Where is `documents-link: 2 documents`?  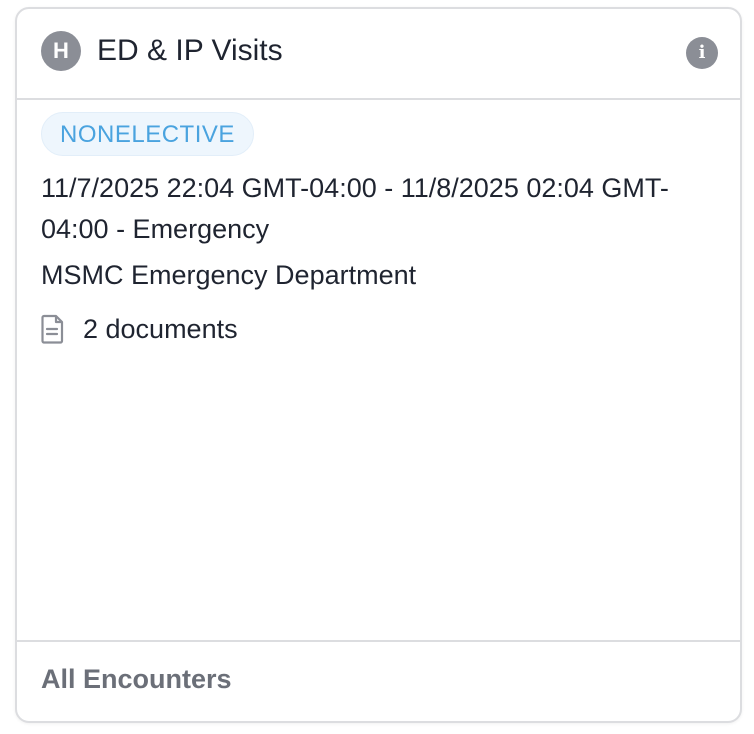
documents-link: 2 documents is located at coordinates (139, 329).